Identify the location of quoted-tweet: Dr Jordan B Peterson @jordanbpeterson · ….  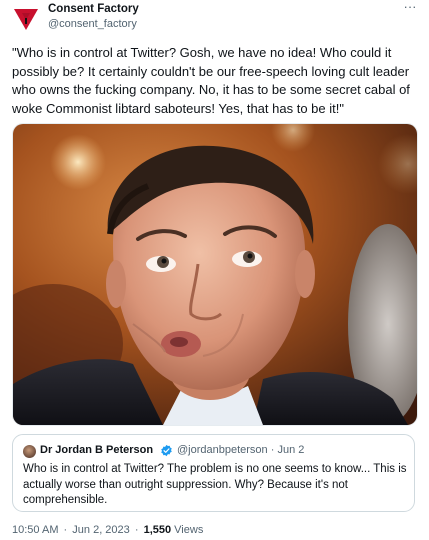
(213, 473).